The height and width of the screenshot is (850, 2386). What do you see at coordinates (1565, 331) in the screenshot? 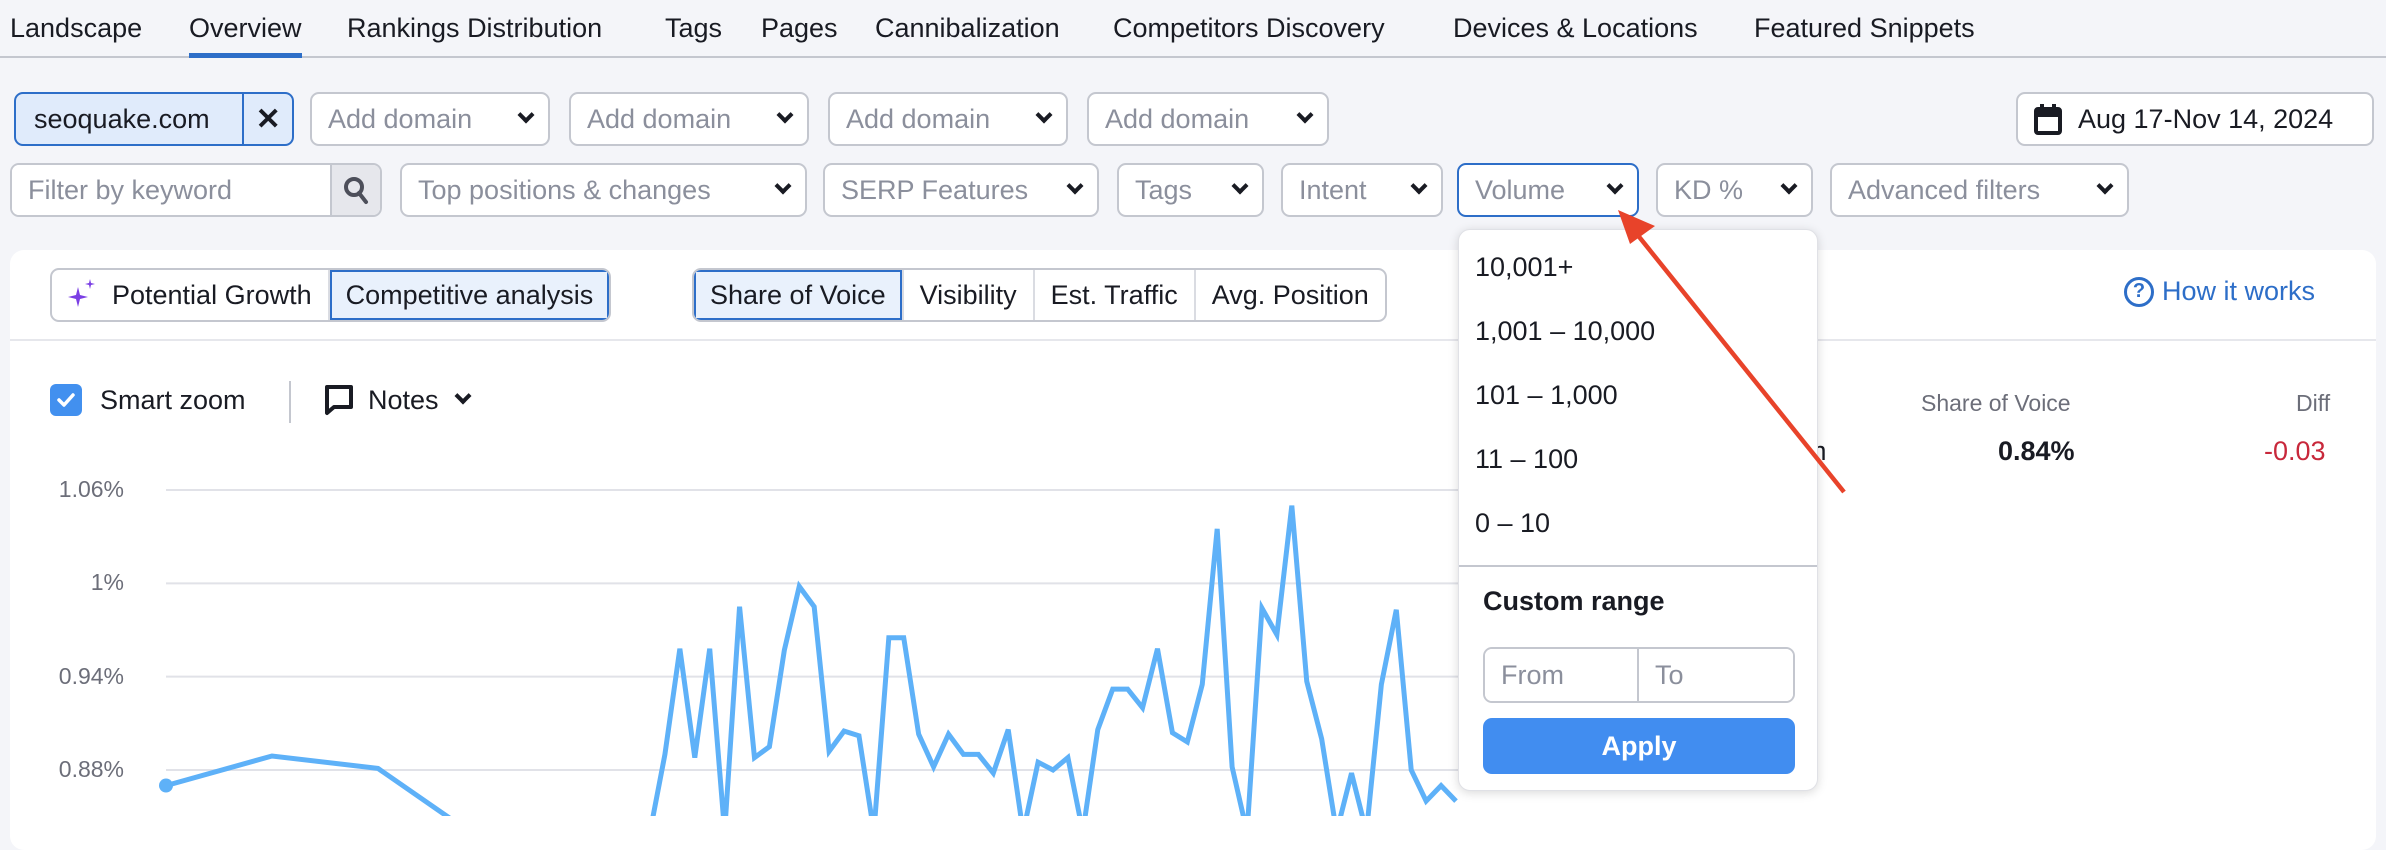
I see `volume-option-1001-10000: 1,001 – 10,000` at bounding box center [1565, 331].